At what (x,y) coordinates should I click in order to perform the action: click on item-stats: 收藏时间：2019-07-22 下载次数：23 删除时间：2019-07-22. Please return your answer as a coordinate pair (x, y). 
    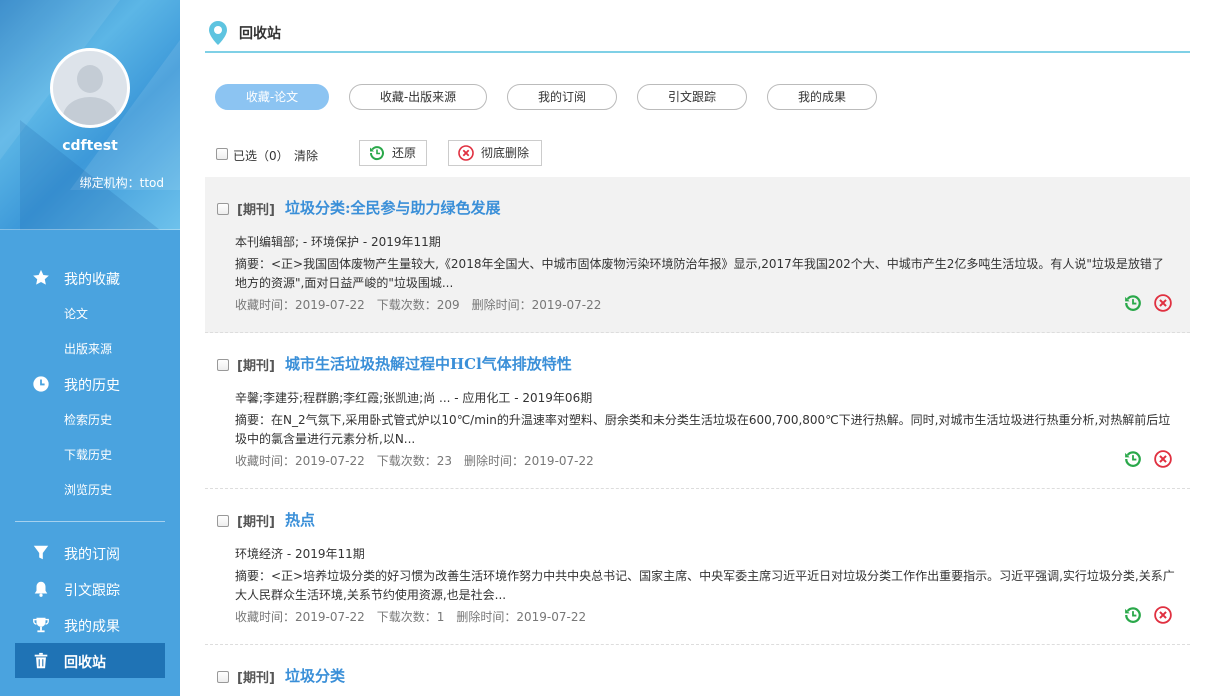
    Looking at the image, I should click on (414, 461).